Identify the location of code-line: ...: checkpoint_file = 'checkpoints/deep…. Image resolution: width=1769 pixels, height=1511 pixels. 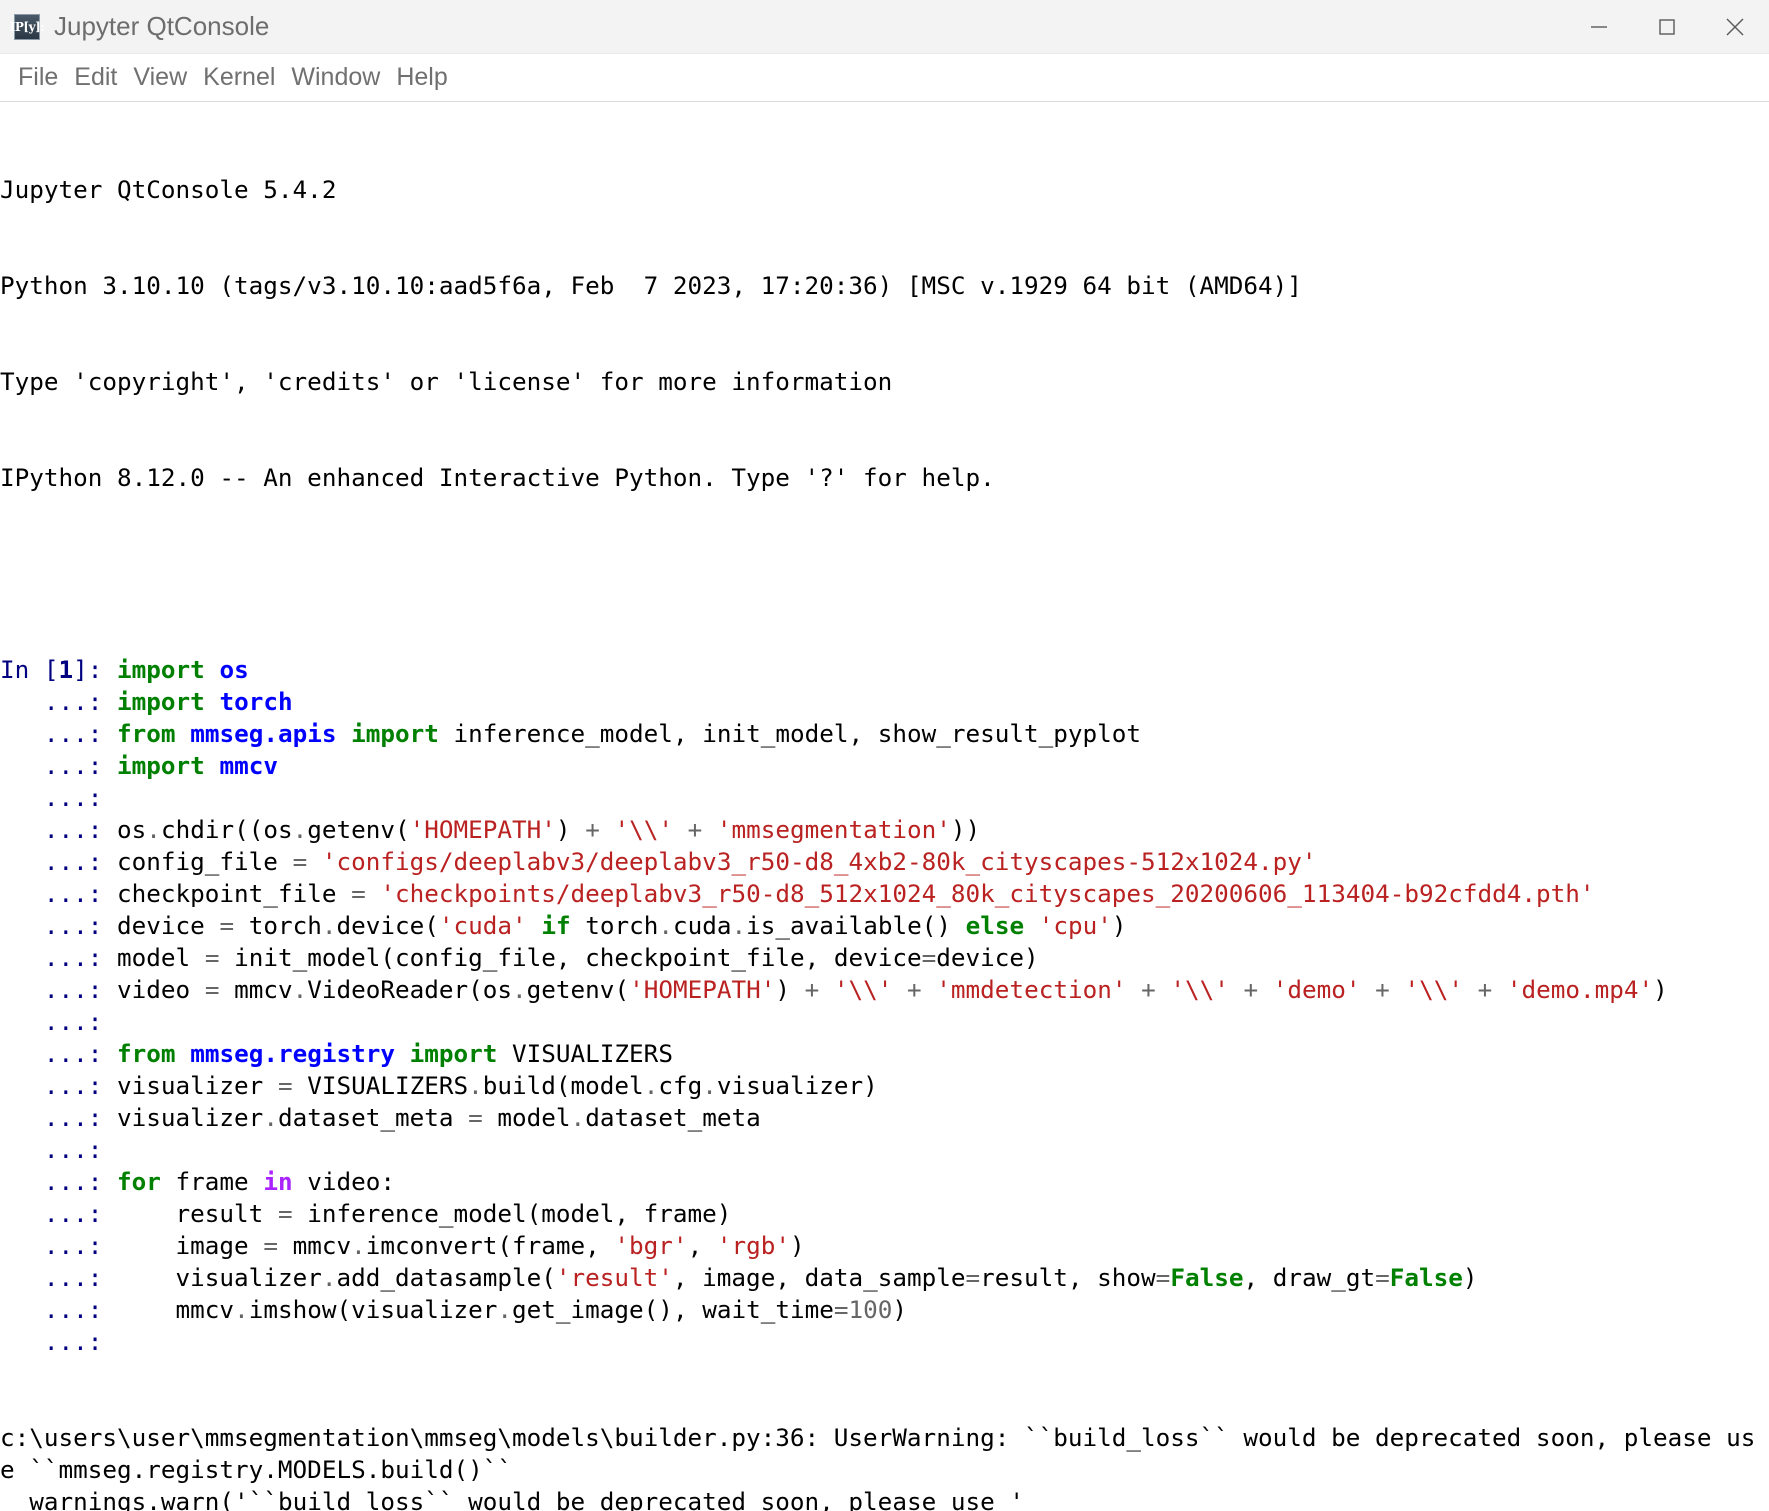
(884, 894).